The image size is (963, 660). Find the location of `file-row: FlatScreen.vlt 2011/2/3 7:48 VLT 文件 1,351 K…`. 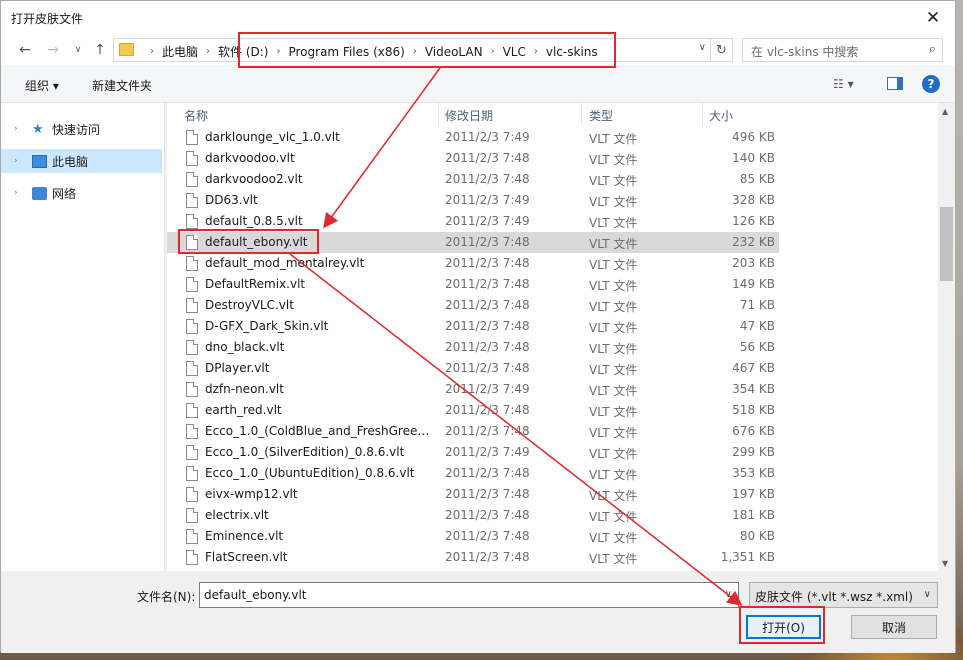

file-row: FlatScreen.vlt 2011/2/3 7:48 VLT 文件 1,351 K… is located at coordinates (473, 557).